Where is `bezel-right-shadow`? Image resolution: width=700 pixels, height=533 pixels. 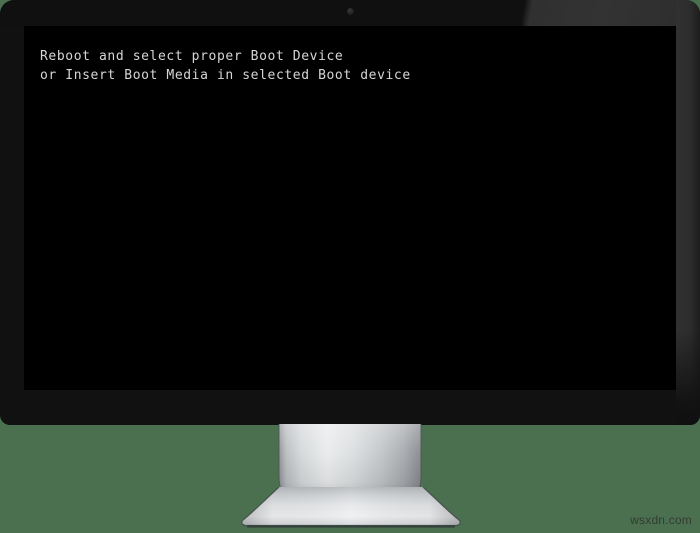
bezel-right-shadow is located at coordinates (688, 377).